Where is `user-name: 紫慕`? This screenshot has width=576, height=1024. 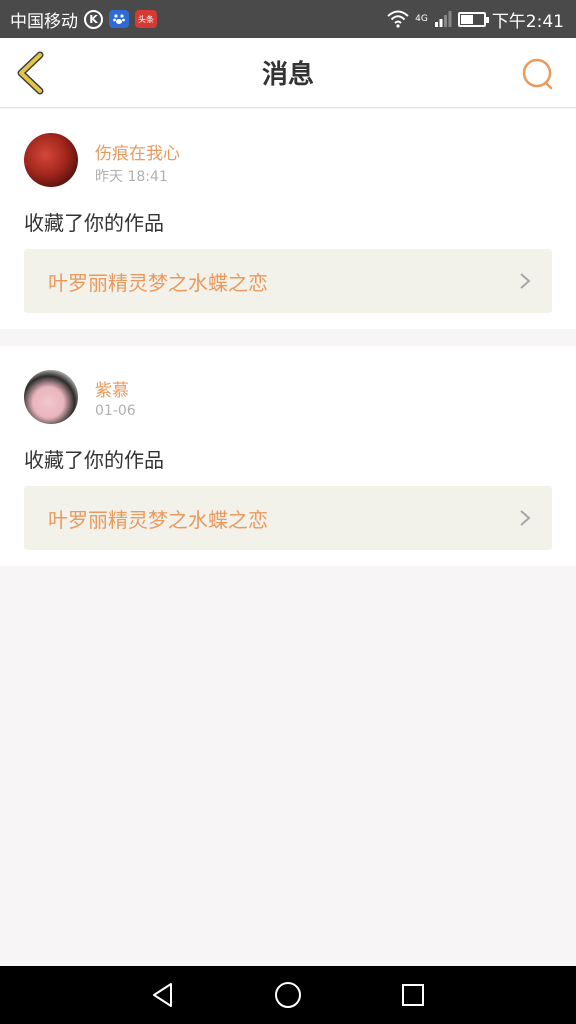
user-name: 紫慕 is located at coordinates (112, 388).